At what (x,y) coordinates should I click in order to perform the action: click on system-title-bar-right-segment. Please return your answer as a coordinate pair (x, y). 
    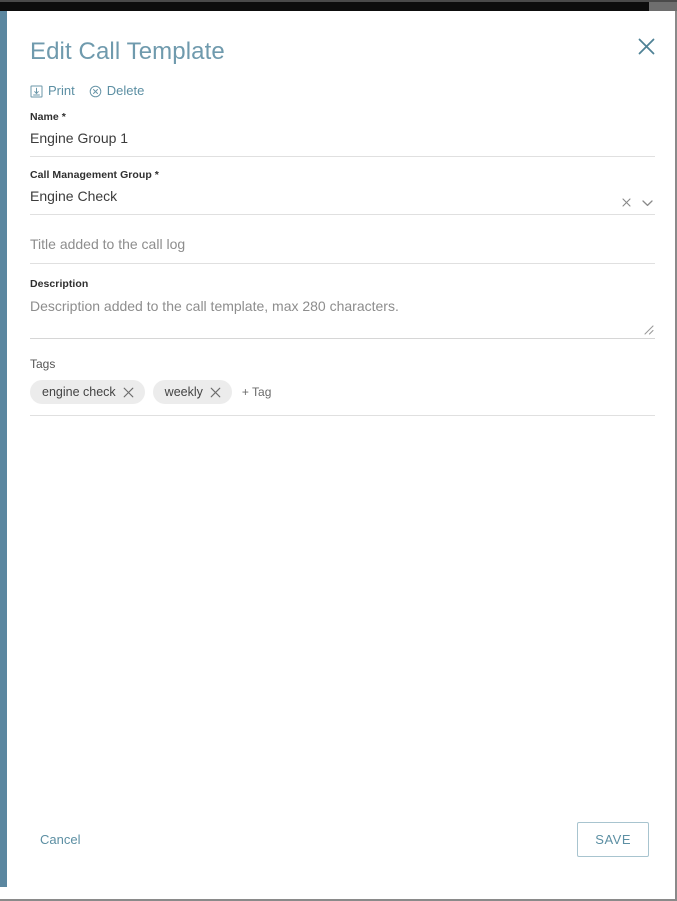
    Looking at the image, I should click on (663, 6).